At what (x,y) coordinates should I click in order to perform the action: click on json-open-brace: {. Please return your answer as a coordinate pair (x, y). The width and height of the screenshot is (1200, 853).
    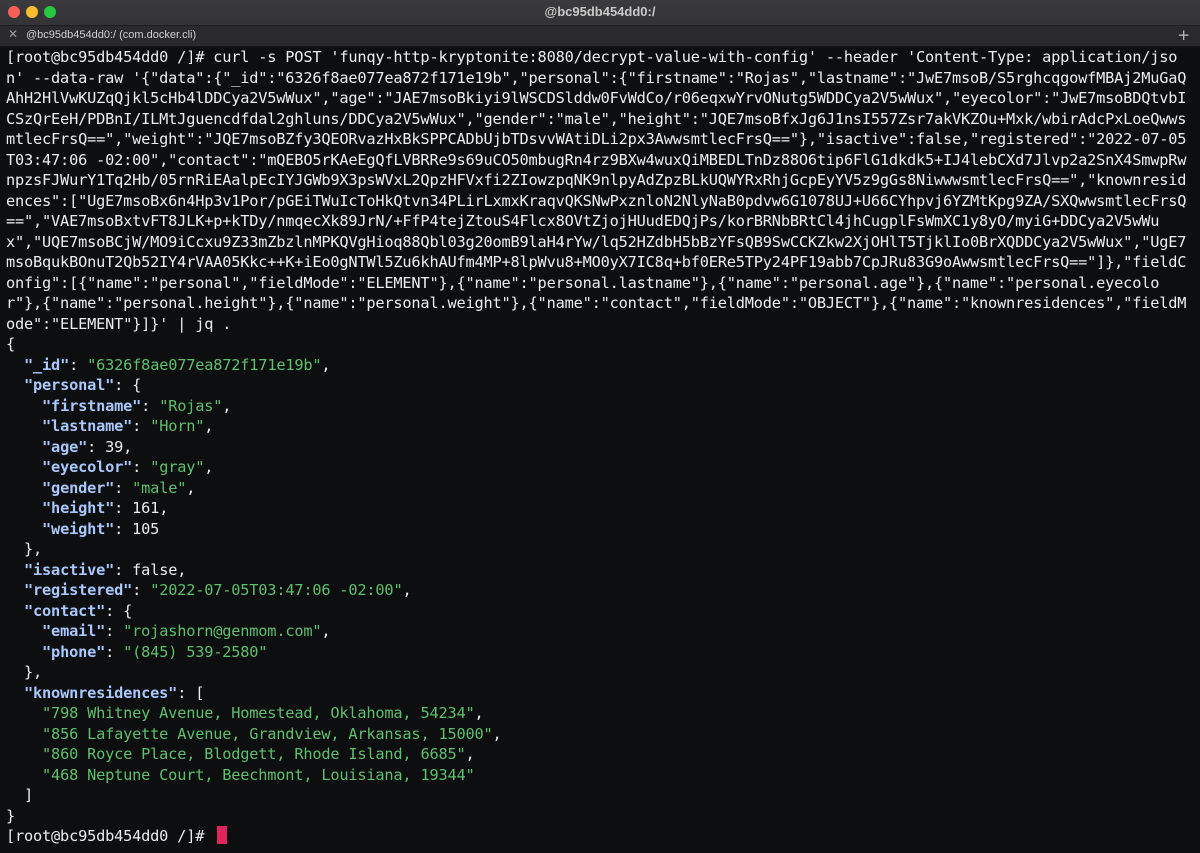
    Looking at the image, I should click on (11, 344).